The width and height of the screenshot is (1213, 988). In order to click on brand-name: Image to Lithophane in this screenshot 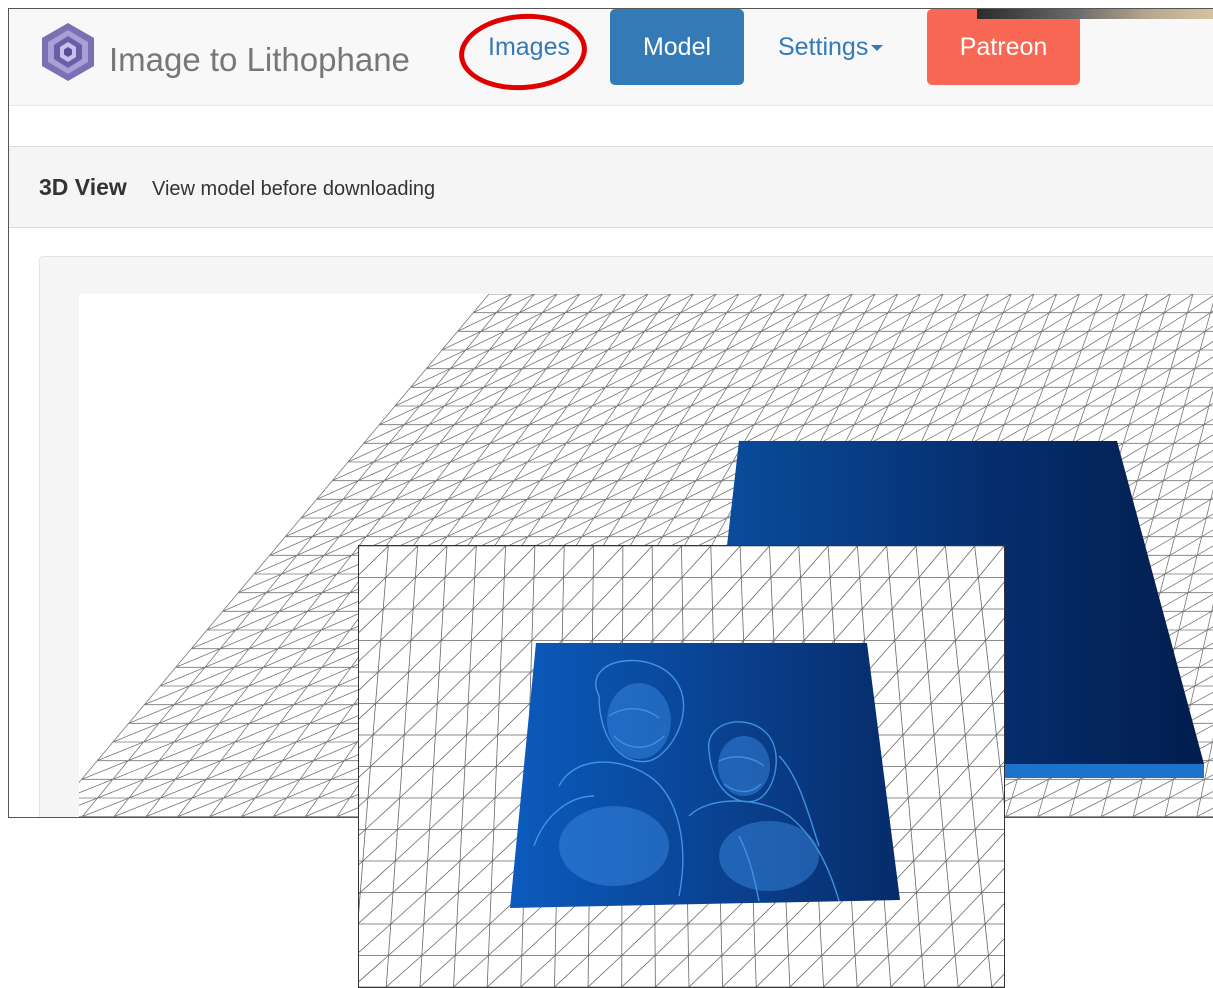, I will do `click(259, 60)`.